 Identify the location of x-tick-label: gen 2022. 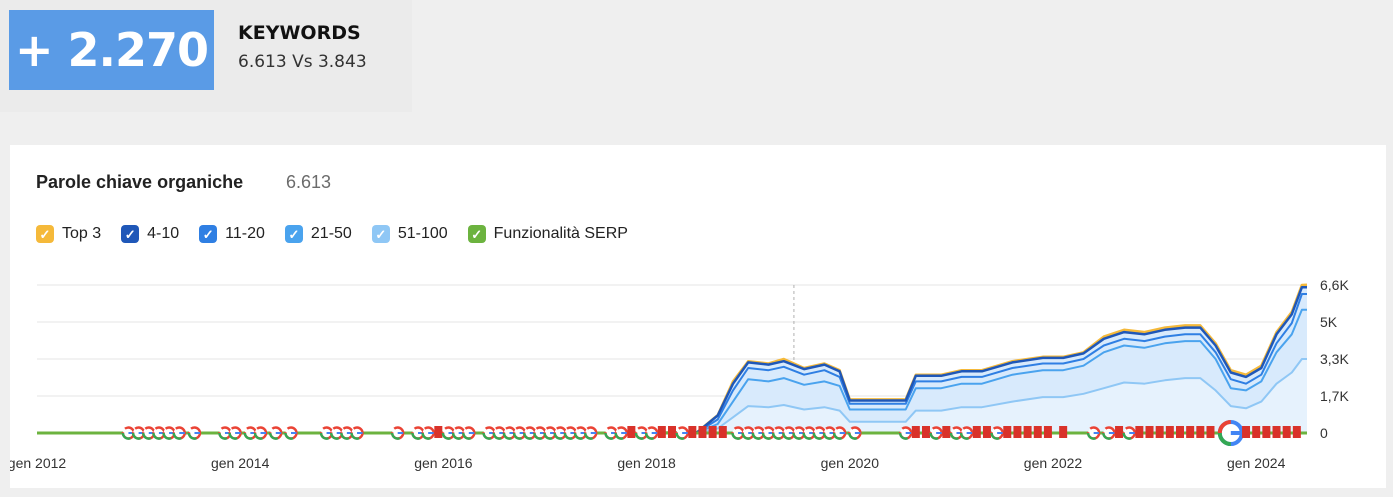
(1053, 463).